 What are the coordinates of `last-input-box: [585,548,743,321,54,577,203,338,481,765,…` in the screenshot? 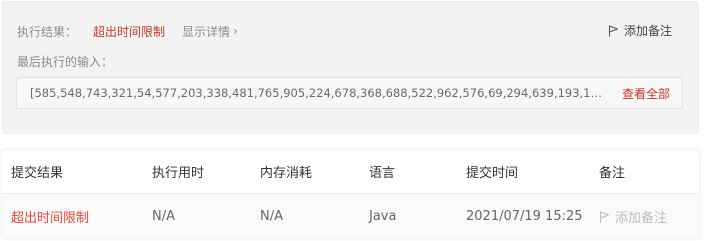 It's located at (349, 93).